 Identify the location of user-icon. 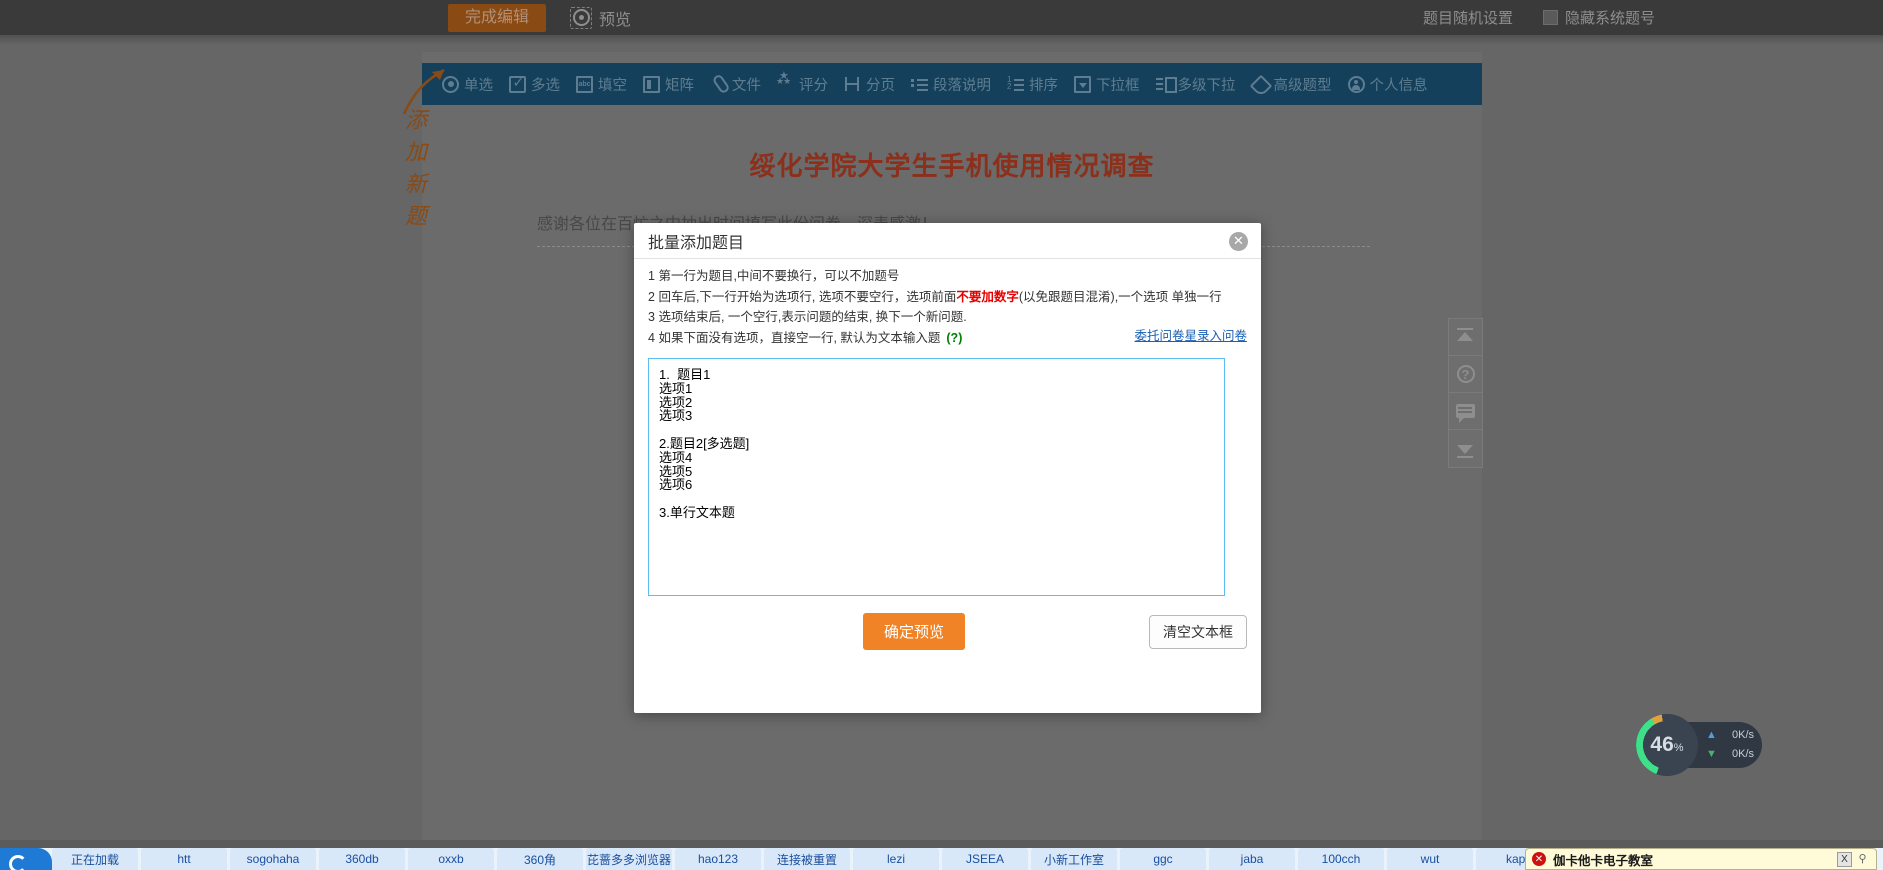
(1356, 84).